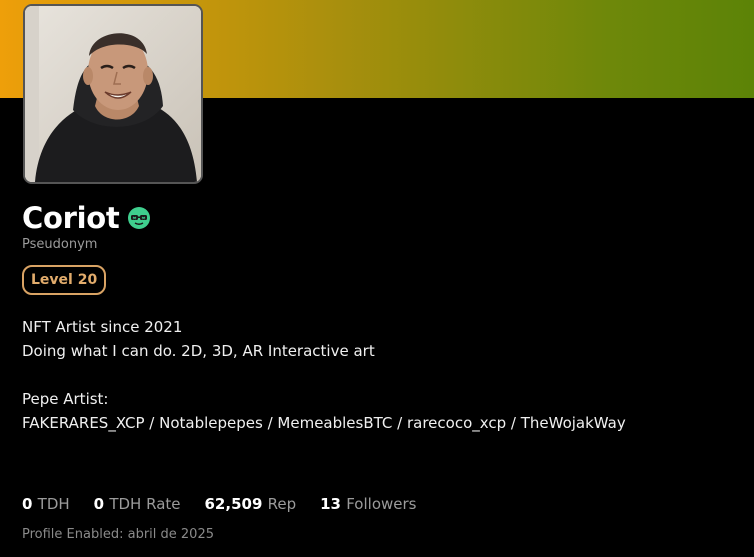 The height and width of the screenshot is (557, 754). I want to click on stat-tdh: 0 TDH, so click(46, 504).